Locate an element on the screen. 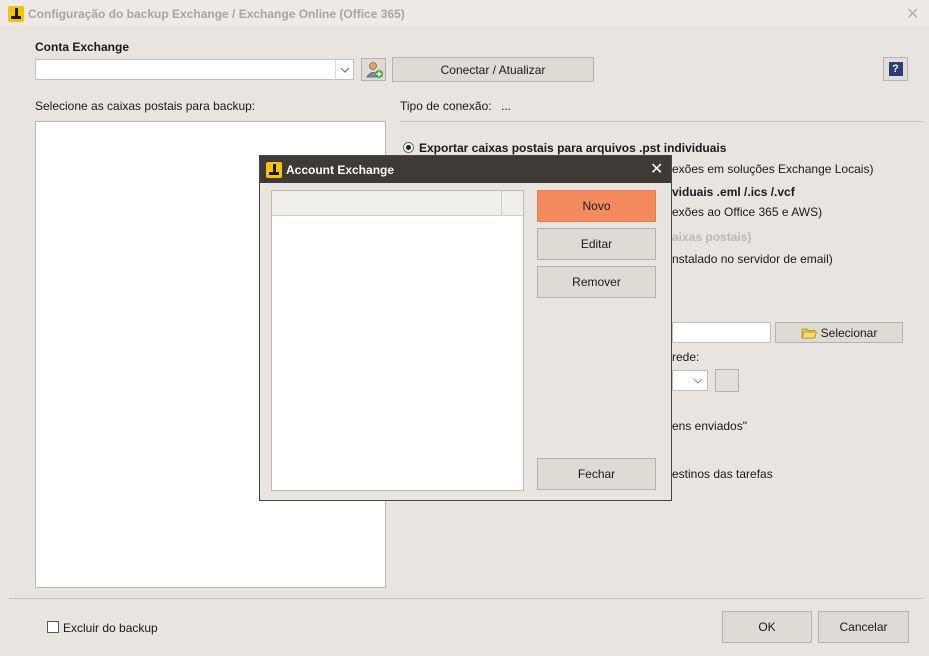 Image resolution: width=929 pixels, height=656 pixels. network-select is located at coordinates (690, 380).